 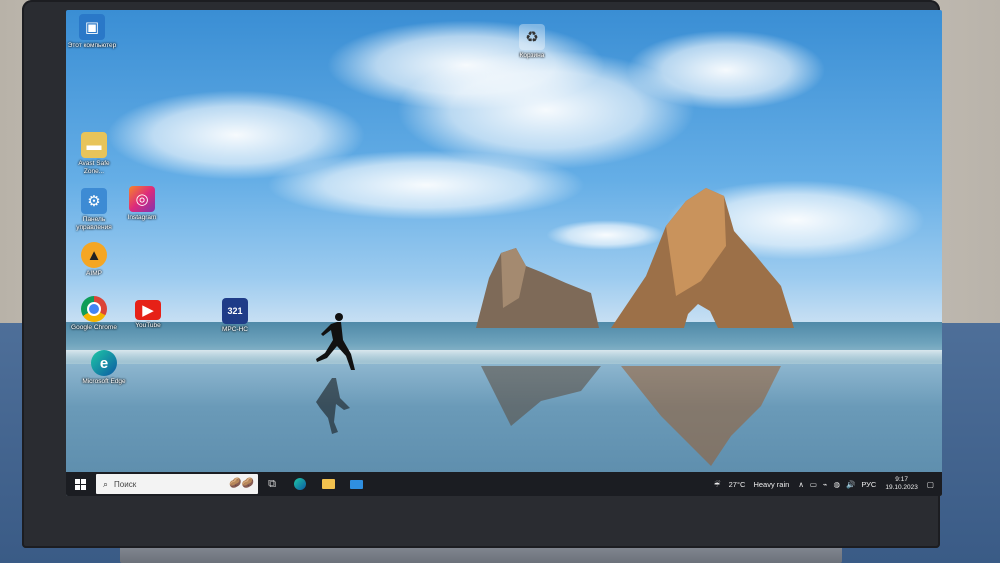 What do you see at coordinates (850, 484) in the screenshot?
I see `volume-icon: 🔊` at bounding box center [850, 484].